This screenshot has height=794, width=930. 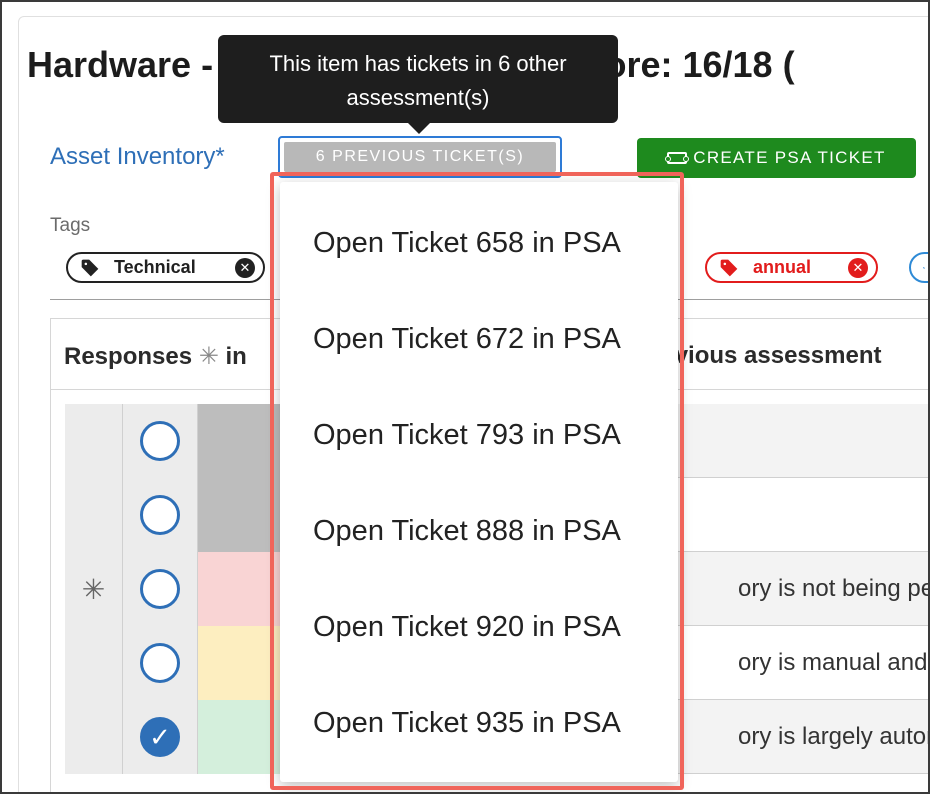 What do you see at coordinates (789, 157) in the screenshot?
I see `create-psa-ticket-label: CREATE PSA TICKET` at bounding box center [789, 157].